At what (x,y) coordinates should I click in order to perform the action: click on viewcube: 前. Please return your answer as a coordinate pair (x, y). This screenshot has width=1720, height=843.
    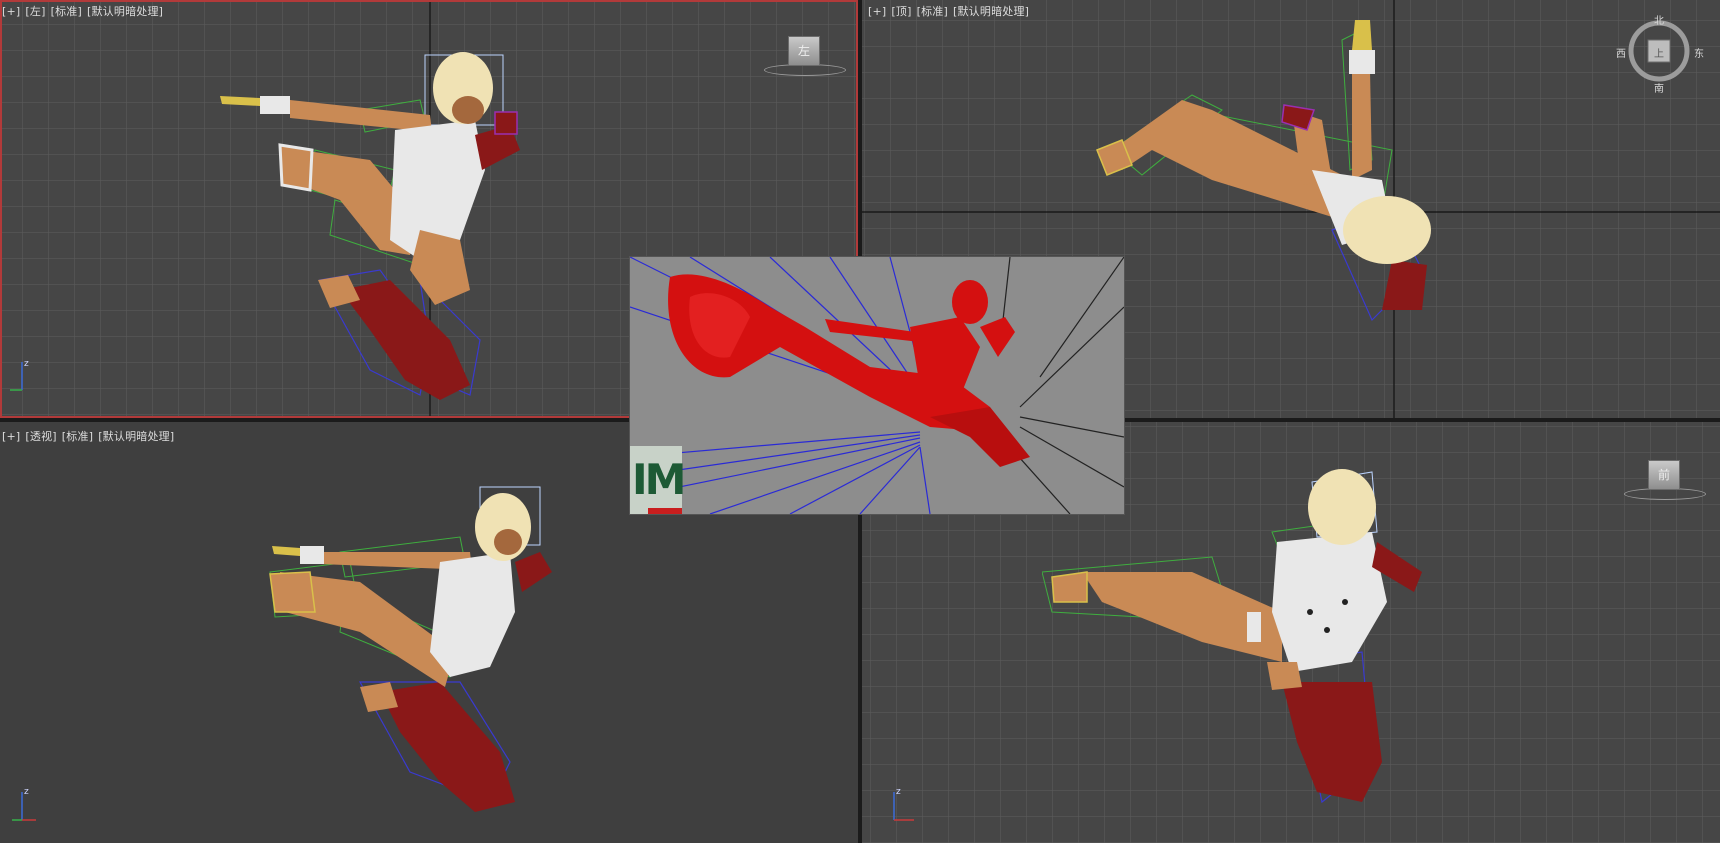
    Looking at the image, I should click on (1665, 480).